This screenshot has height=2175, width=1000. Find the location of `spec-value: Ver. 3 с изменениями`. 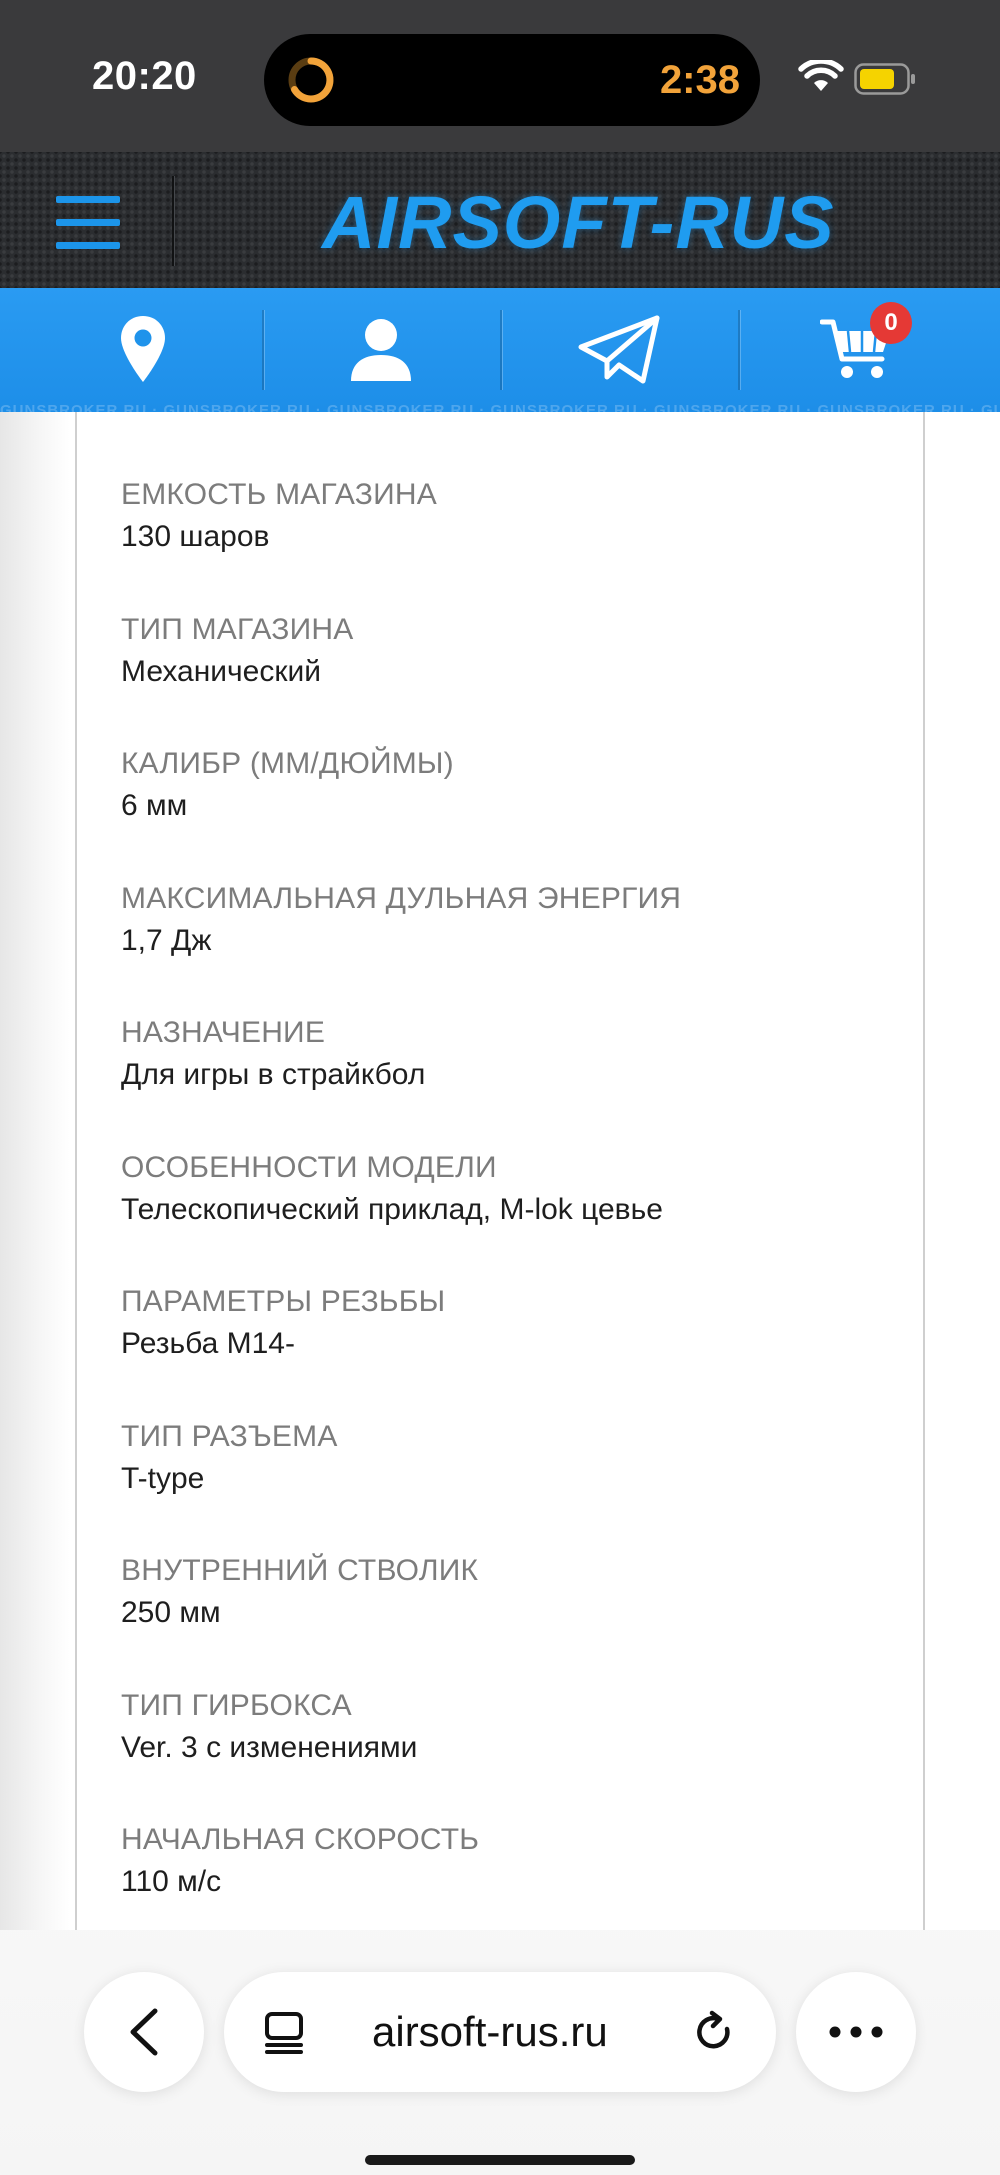

spec-value: Ver. 3 с изменениями is located at coordinates (269, 1747).